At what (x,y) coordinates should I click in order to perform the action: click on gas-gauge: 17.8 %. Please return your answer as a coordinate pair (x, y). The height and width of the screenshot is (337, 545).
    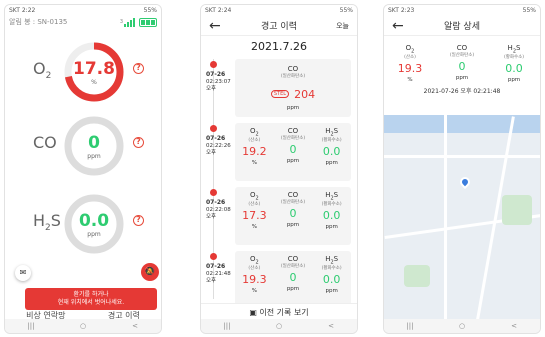
    Looking at the image, I should click on (94, 72).